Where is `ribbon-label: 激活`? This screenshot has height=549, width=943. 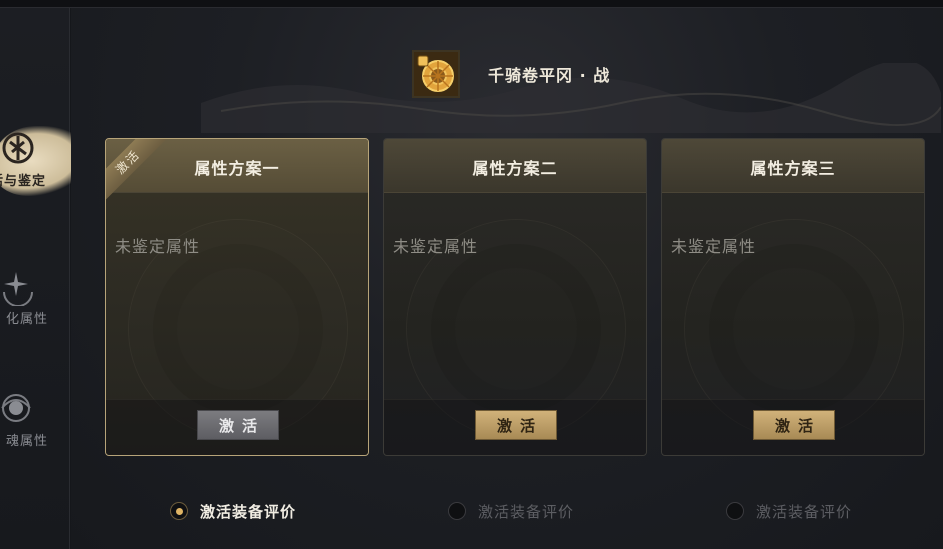 ribbon-label: 激活 is located at coordinates (139, 172).